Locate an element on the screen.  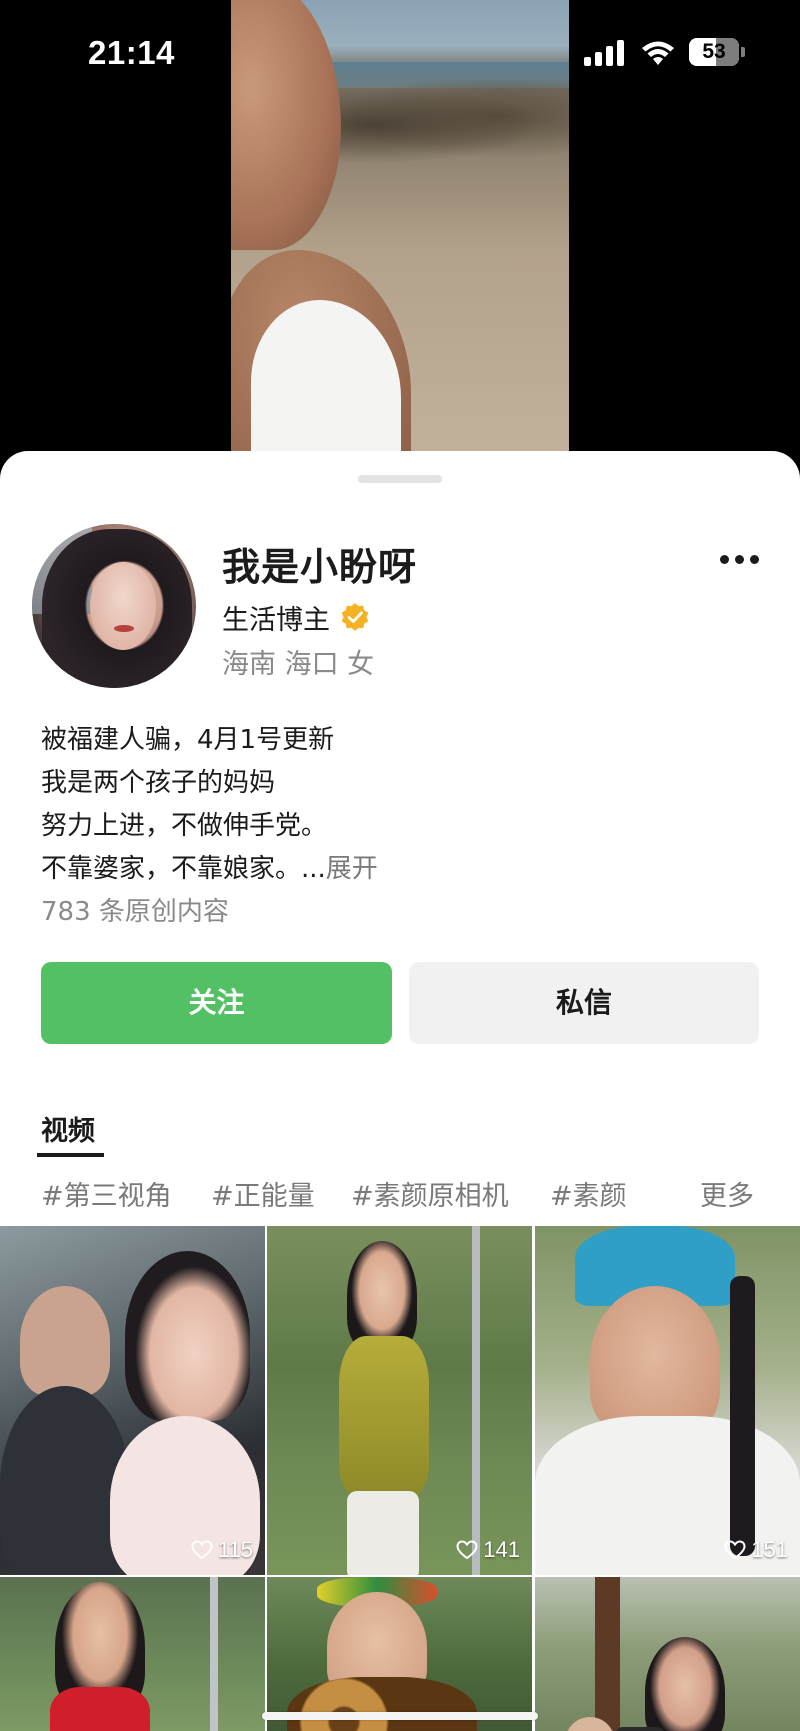
more-options-icon is located at coordinates (740, 562).